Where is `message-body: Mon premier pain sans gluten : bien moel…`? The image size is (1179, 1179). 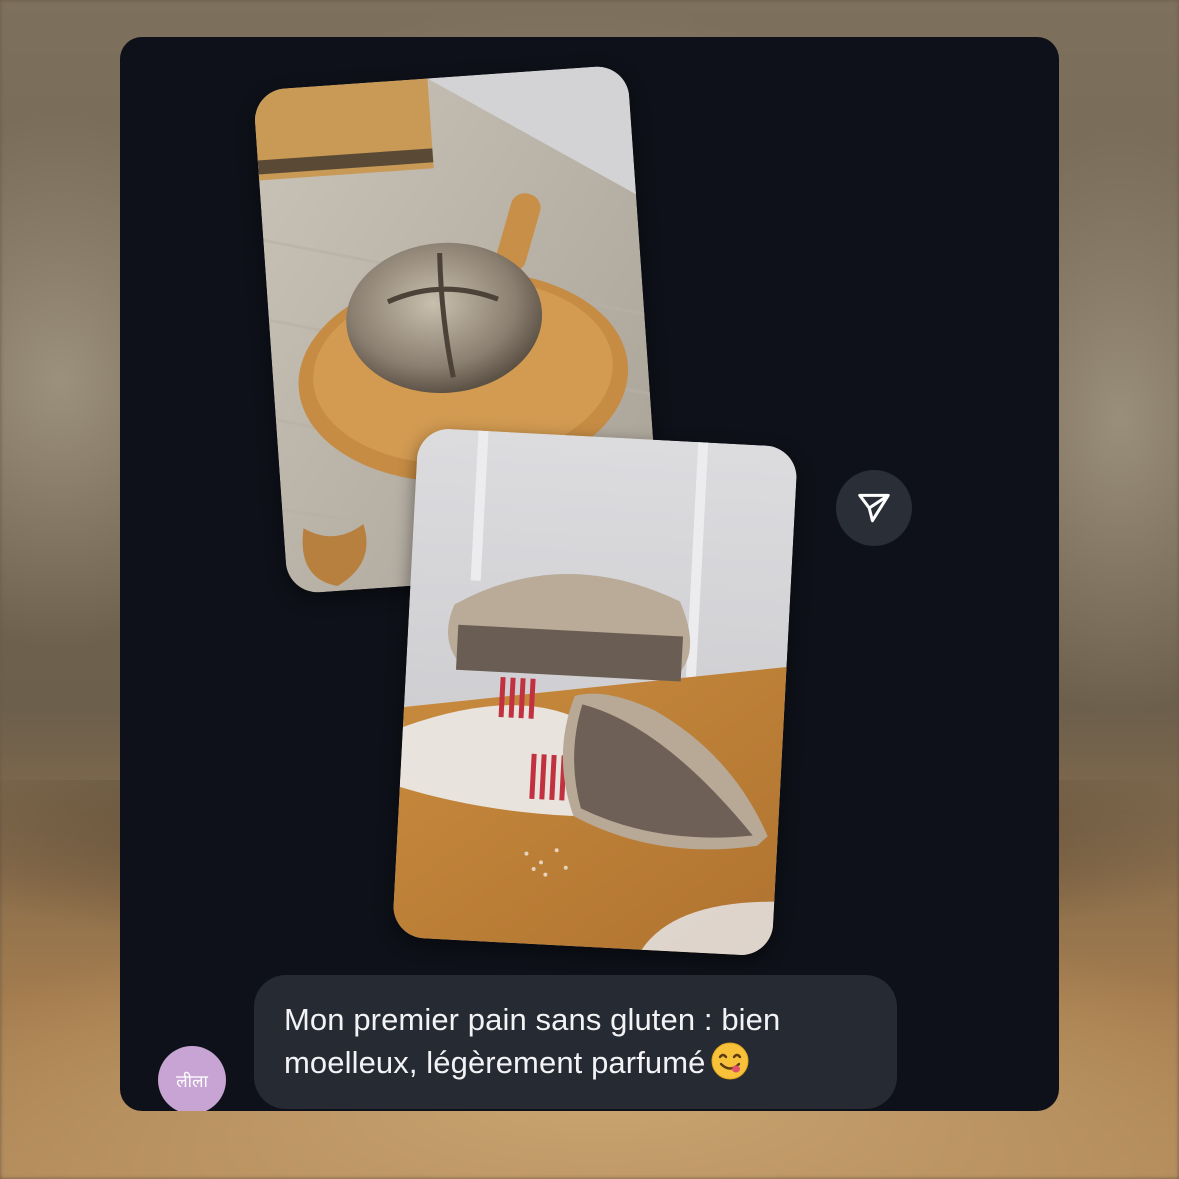
message-body: Mon premier pain sans gluten : bien moel… is located at coordinates (532, 1041).